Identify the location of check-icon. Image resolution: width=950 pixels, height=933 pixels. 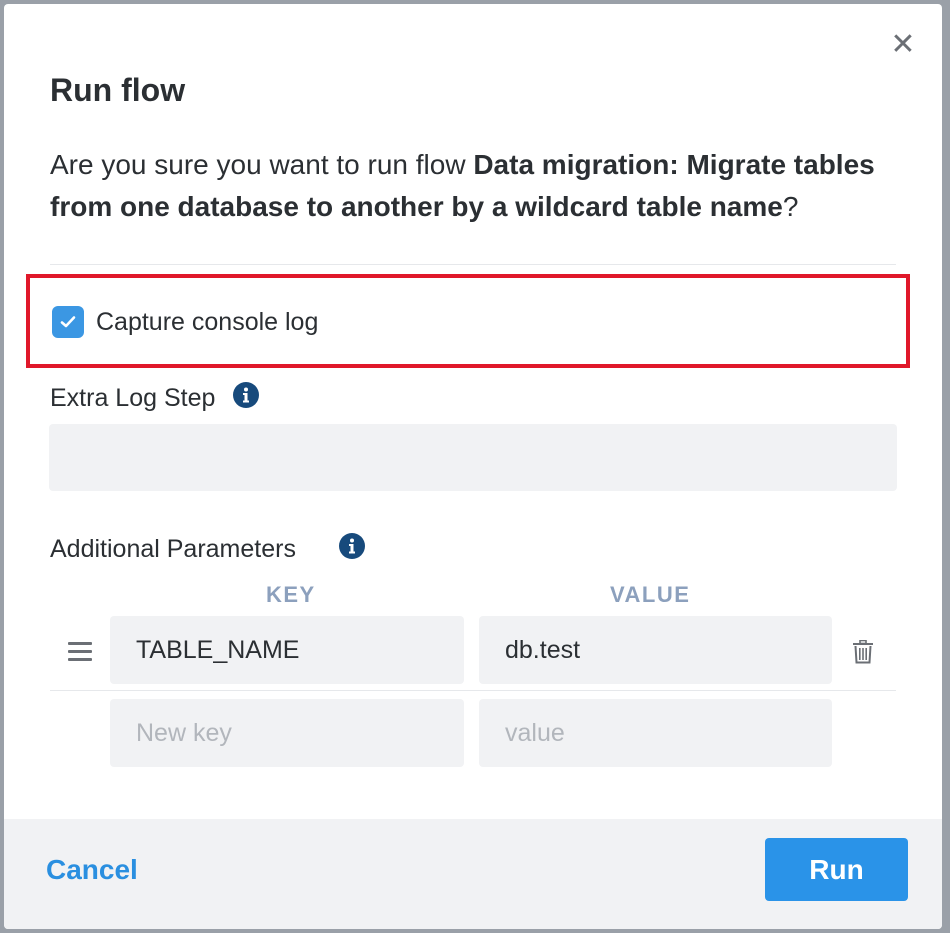
(68, 322).